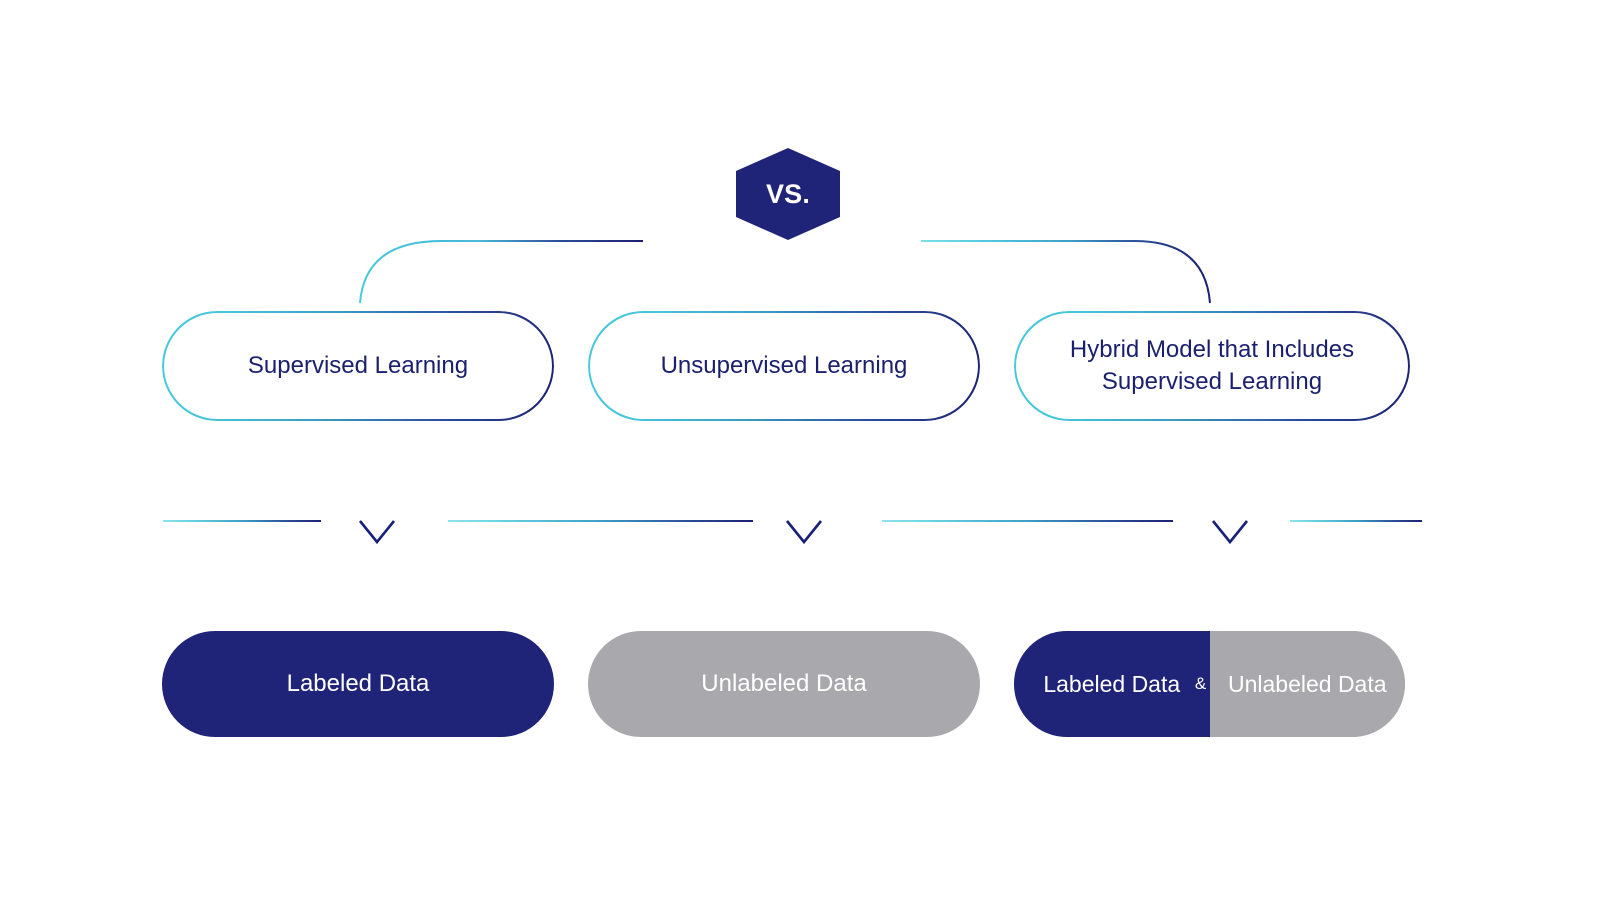 Image resolution: width=1600 pixels, height=900 pixels. I want to click on outcome-half-unlabeled: Unlabeled Data, so click(1307, 684).